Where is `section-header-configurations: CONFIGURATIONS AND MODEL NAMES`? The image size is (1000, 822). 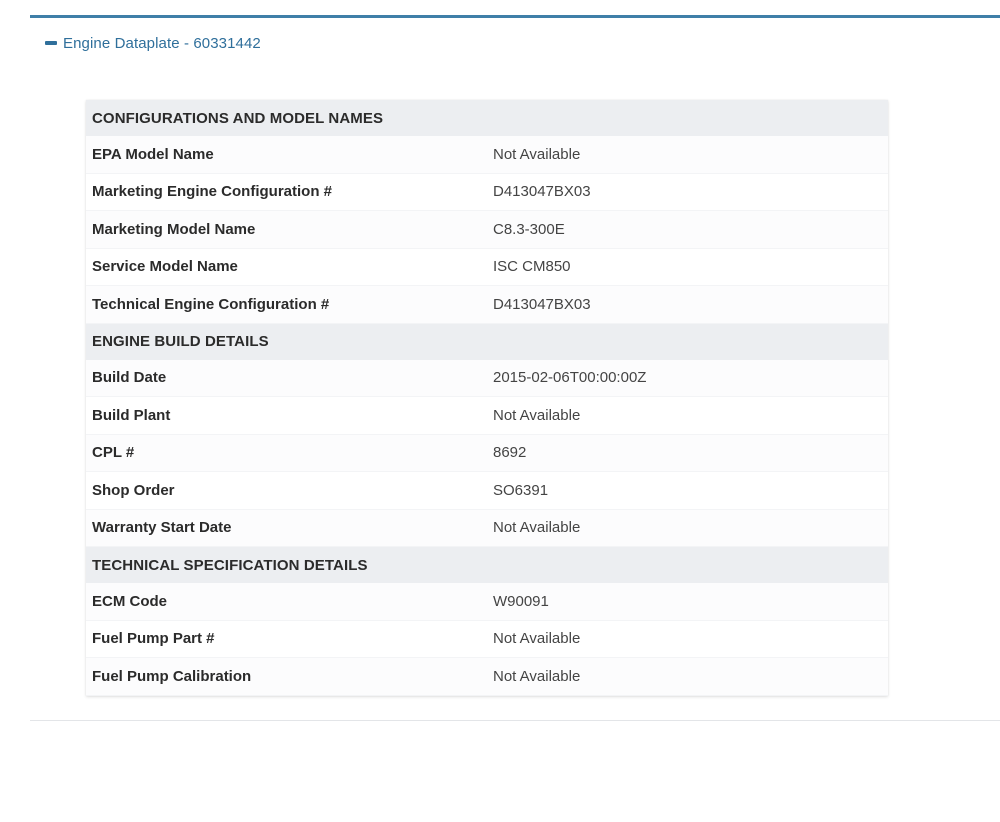 section-header-configurations: CONFIGURATIONS AND MODEL NAMES is located at coordinates (487, 118).